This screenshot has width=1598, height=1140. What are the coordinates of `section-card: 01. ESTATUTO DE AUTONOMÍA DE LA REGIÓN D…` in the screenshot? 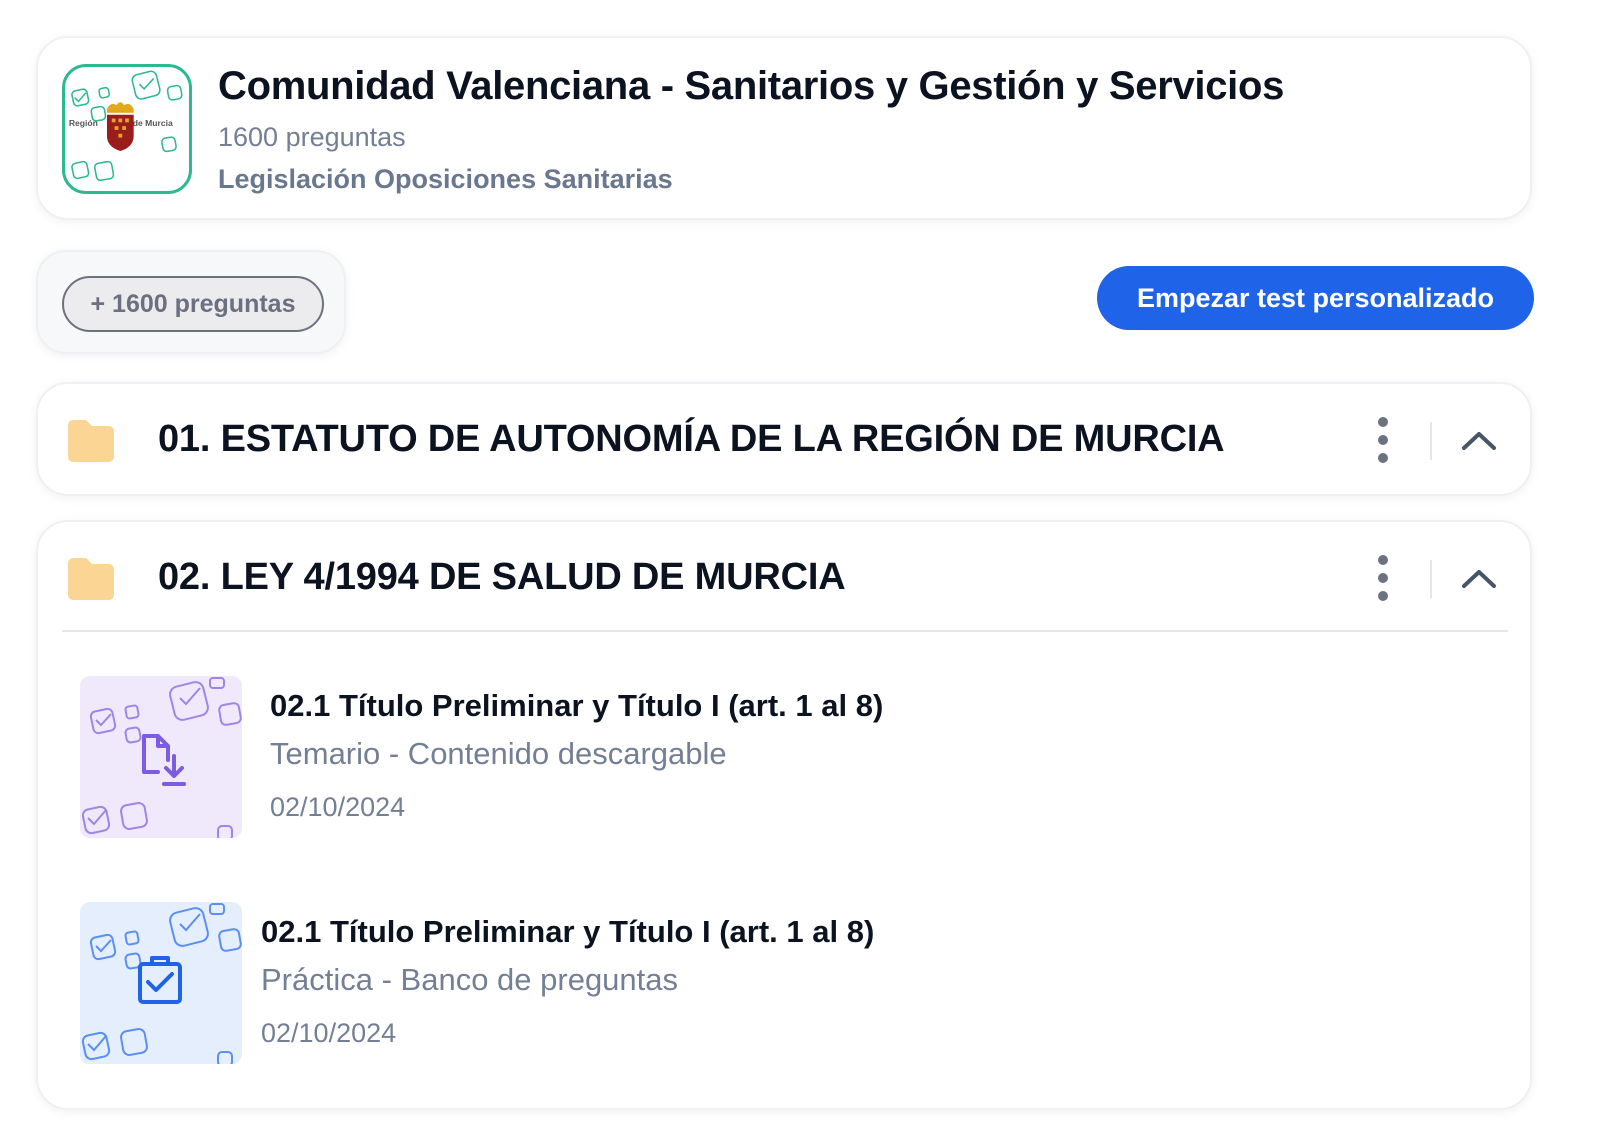 It's located at (784, 439).